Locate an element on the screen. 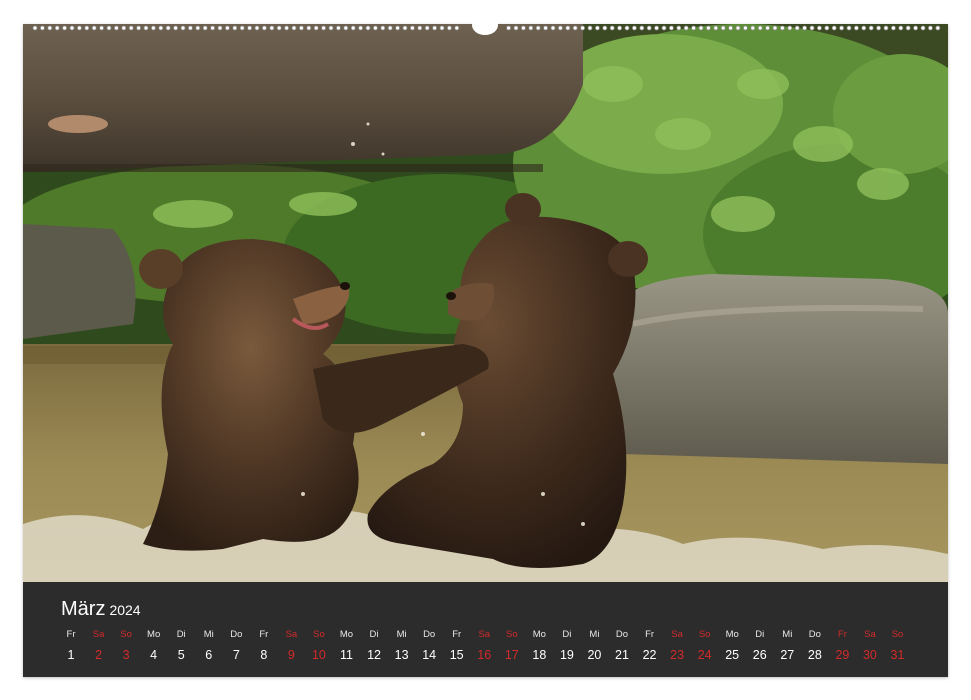  day-number: 18 is located at coordinates (539, 655).